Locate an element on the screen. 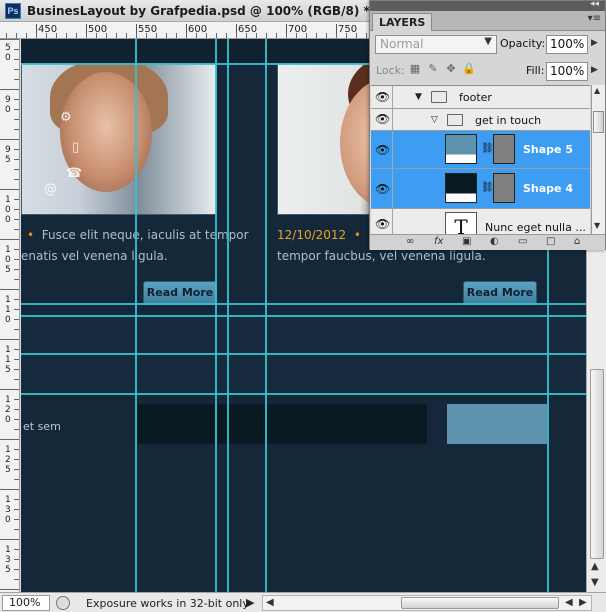 Image resolution: width=606 pixels, height=612 pixels. link-layers-icon: ∞ is located at coordinates (410, 241).